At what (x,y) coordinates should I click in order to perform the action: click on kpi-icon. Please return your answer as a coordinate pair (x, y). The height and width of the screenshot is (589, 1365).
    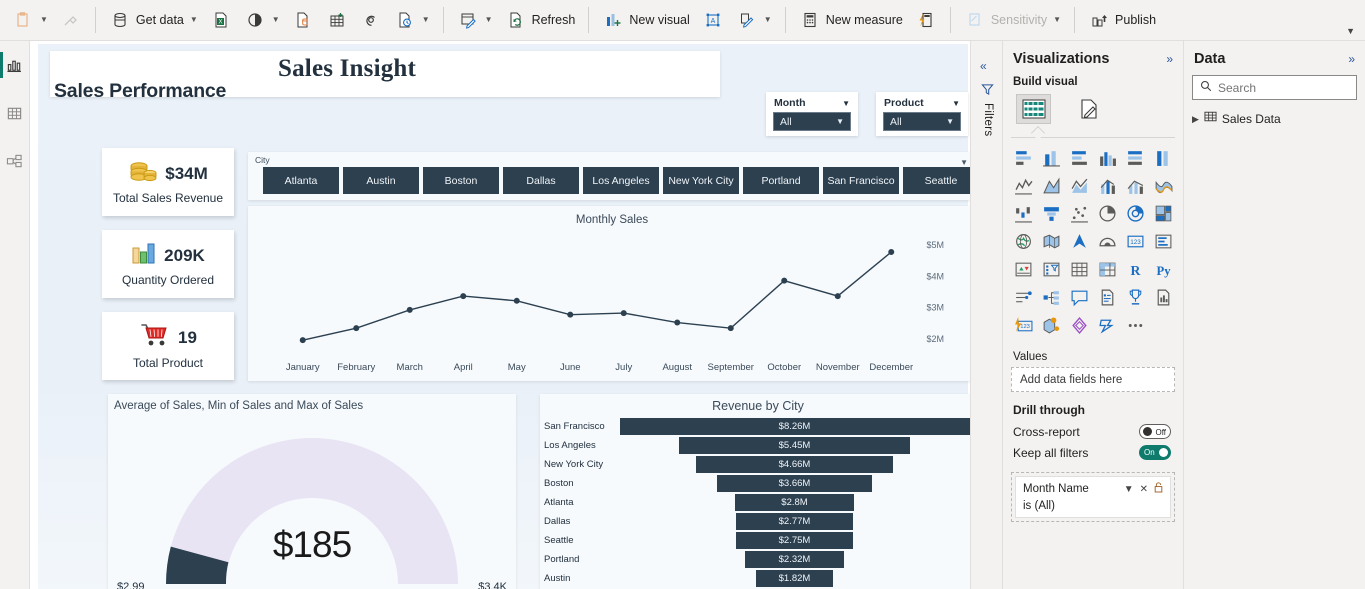
    Looking at the image, I should click on (1023, 269).